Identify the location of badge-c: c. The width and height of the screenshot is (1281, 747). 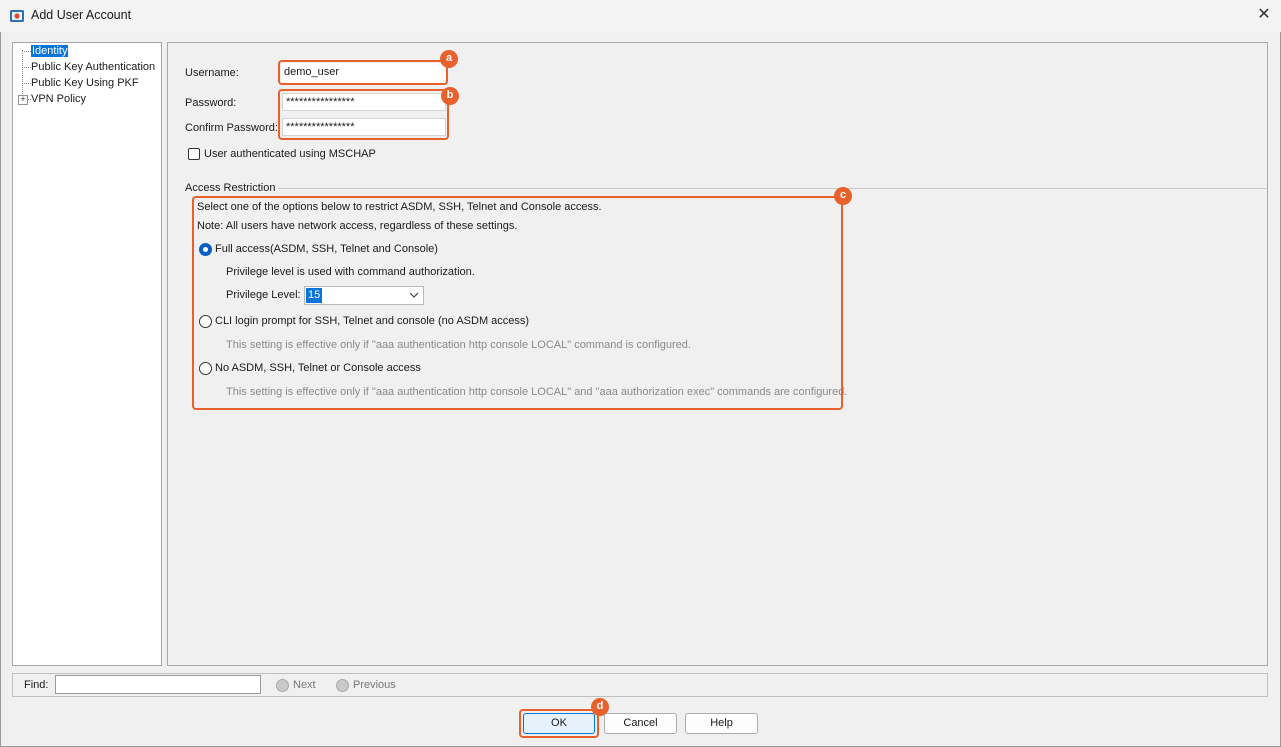
(843, 196).